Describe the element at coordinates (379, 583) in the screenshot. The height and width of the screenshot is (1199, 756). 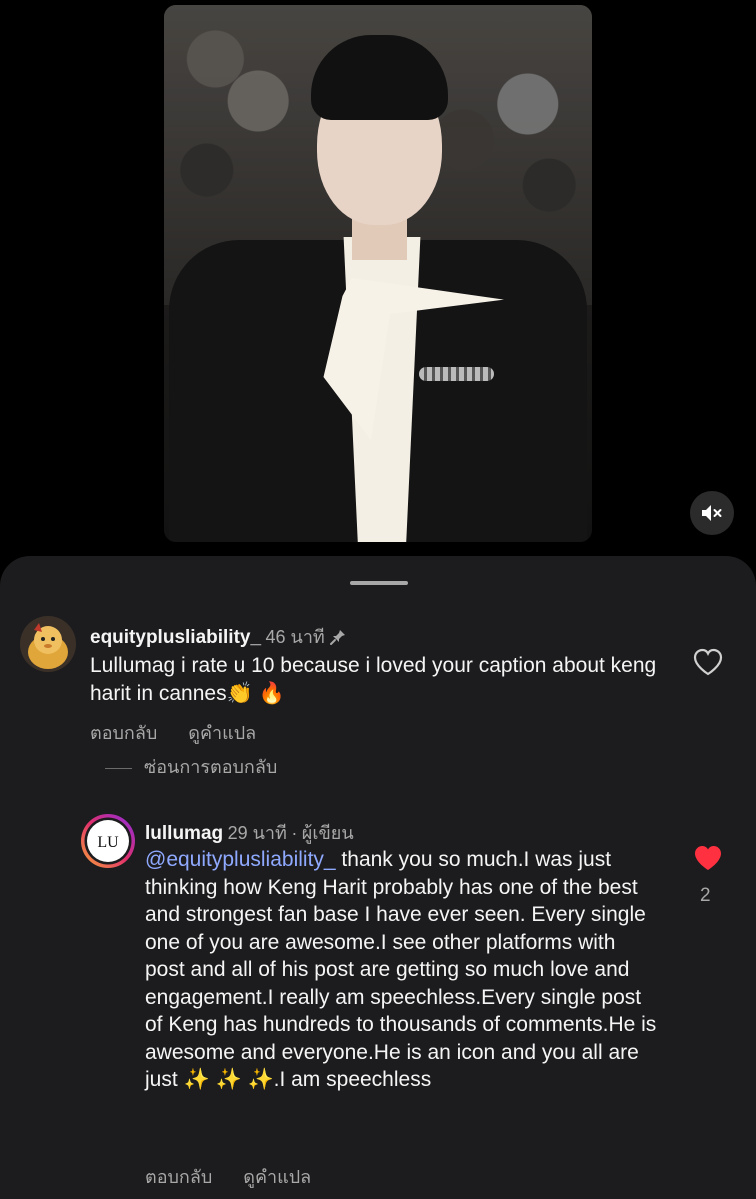
I see `sheet-drag-handle` at that location.